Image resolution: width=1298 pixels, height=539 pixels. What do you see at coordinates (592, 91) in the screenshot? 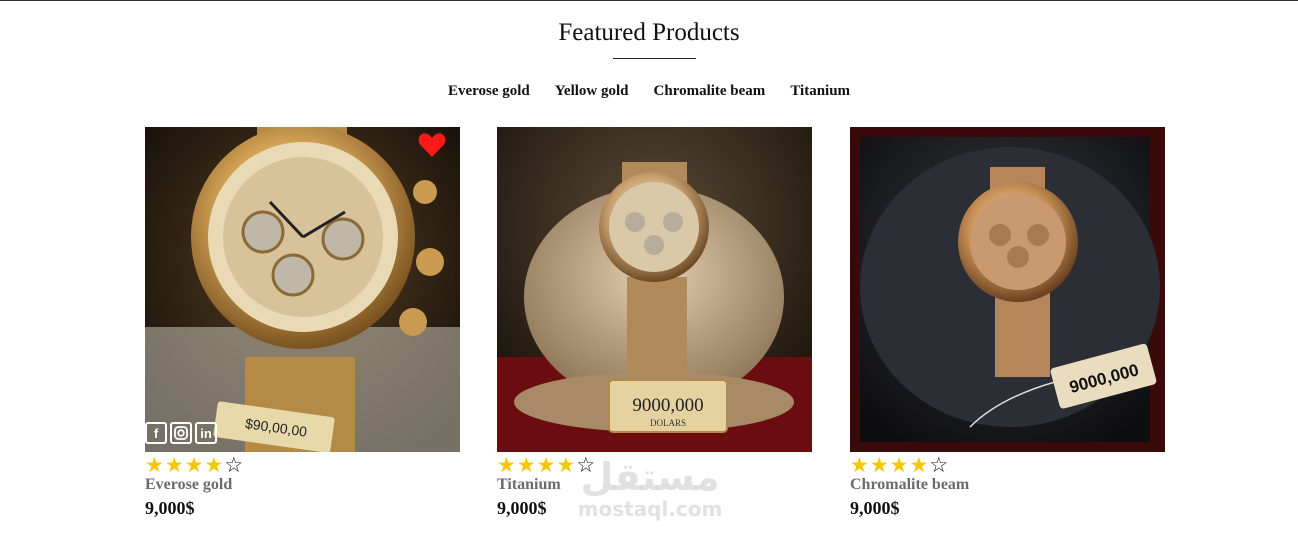
I see `filter-yellow-gold: Yellow gold` at bounding box center [592, 91].